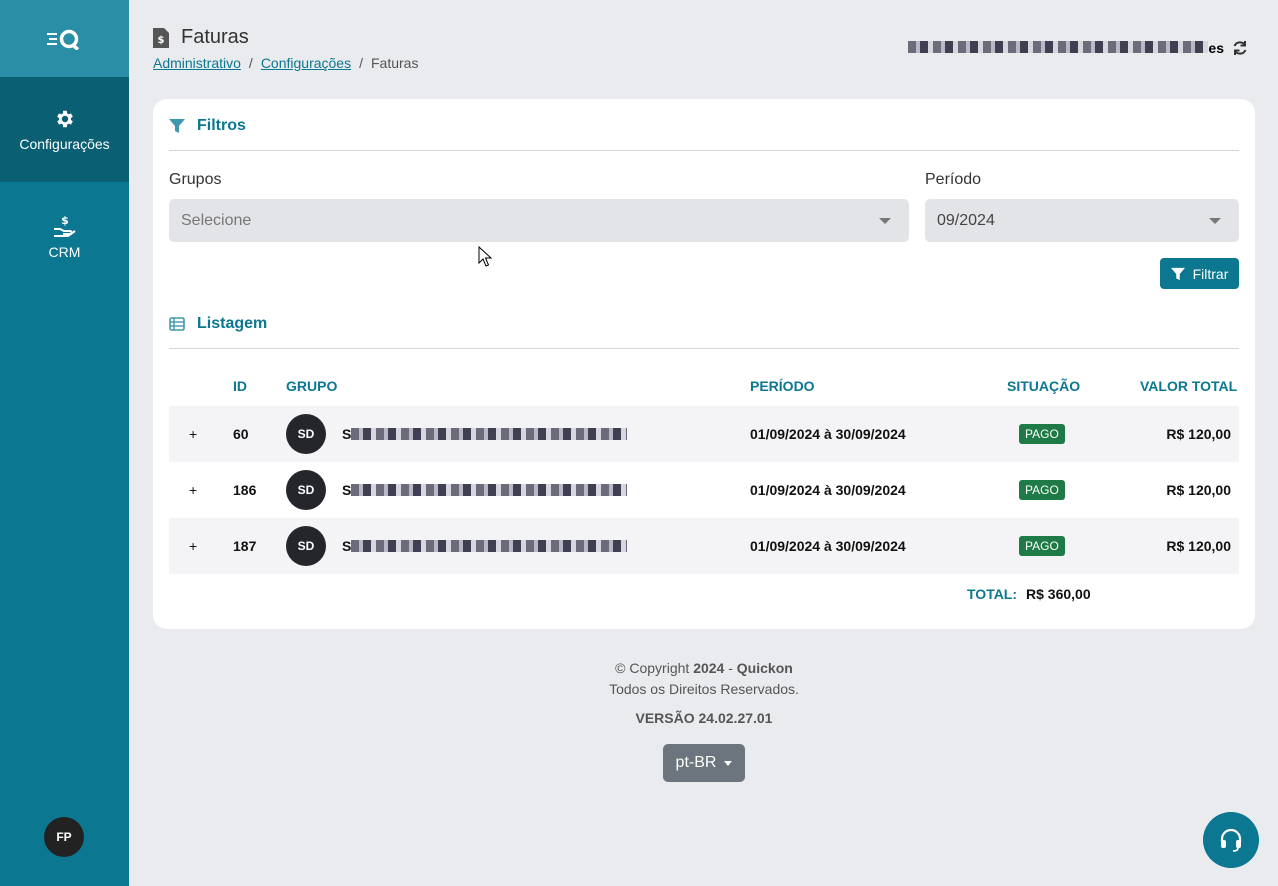 The width and height of the screenshot is (1278, 886). I want to click on row-id: 186, so click(245, 490).